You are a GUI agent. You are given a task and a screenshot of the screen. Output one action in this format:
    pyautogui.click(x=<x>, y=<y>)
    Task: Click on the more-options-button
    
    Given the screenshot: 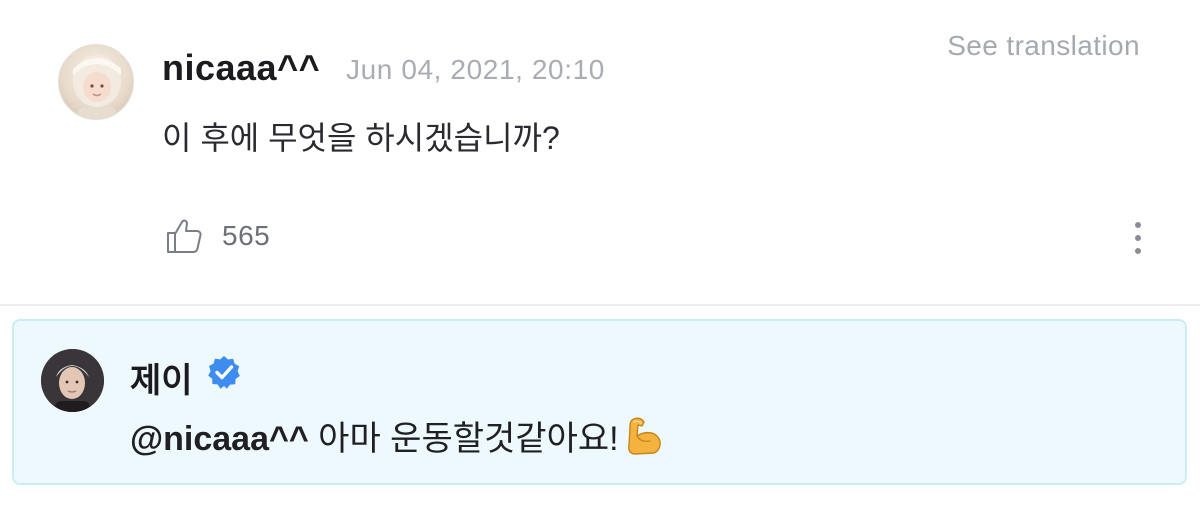 What is the action you would take?
    pyautogui.click(x=1138, y=238)
    